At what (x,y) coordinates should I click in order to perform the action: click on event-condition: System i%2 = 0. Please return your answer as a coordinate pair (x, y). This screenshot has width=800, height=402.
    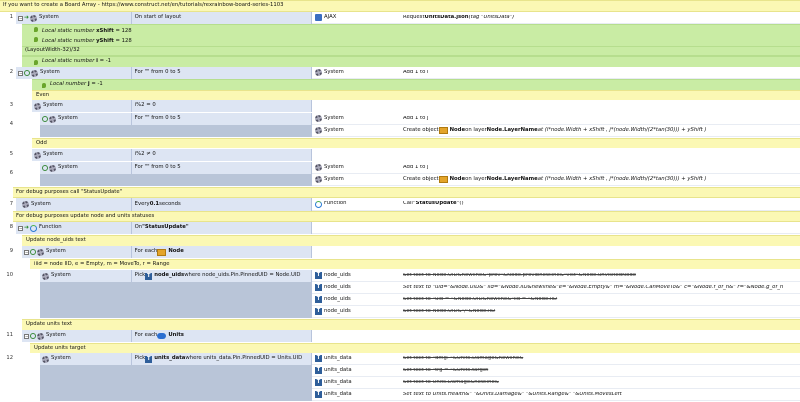
    Looking at the image, I should click on (172, 106).